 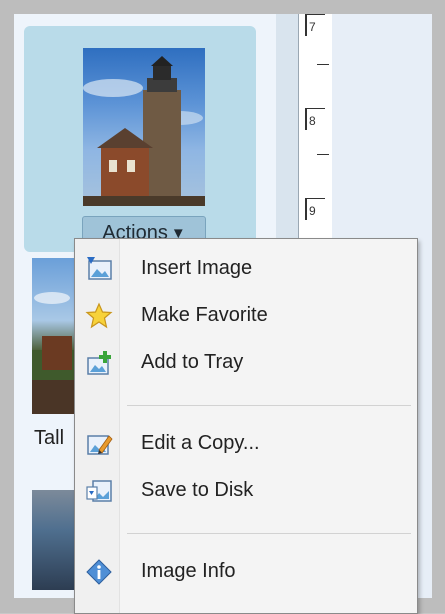 I want to click on menu-item-insert-image: Insert Image, so click(x=246, y=269).